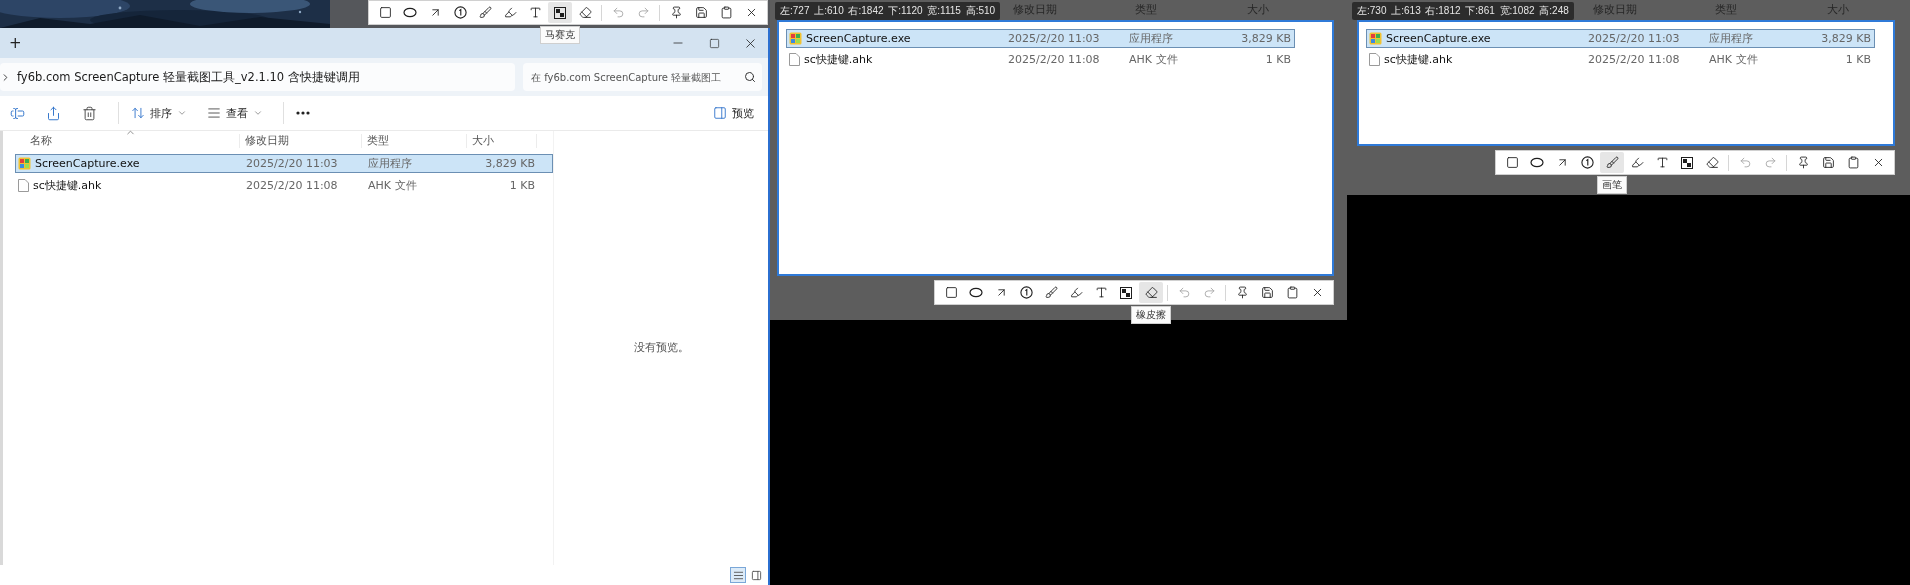 The width and height of the screenshot is (1910, 585). Describe the element at coordinates (502, 141) in the screenshot. I see `column-header: 大小` at that location.